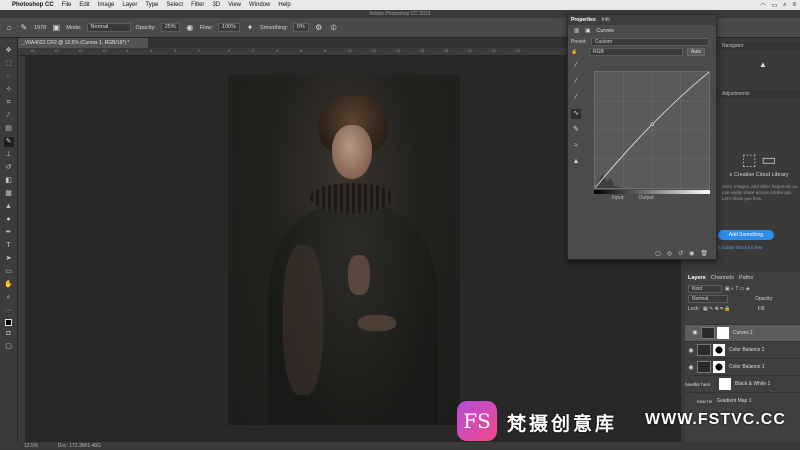  I want to click on stamp-tool-icon: ⊥, so click(9, 155).